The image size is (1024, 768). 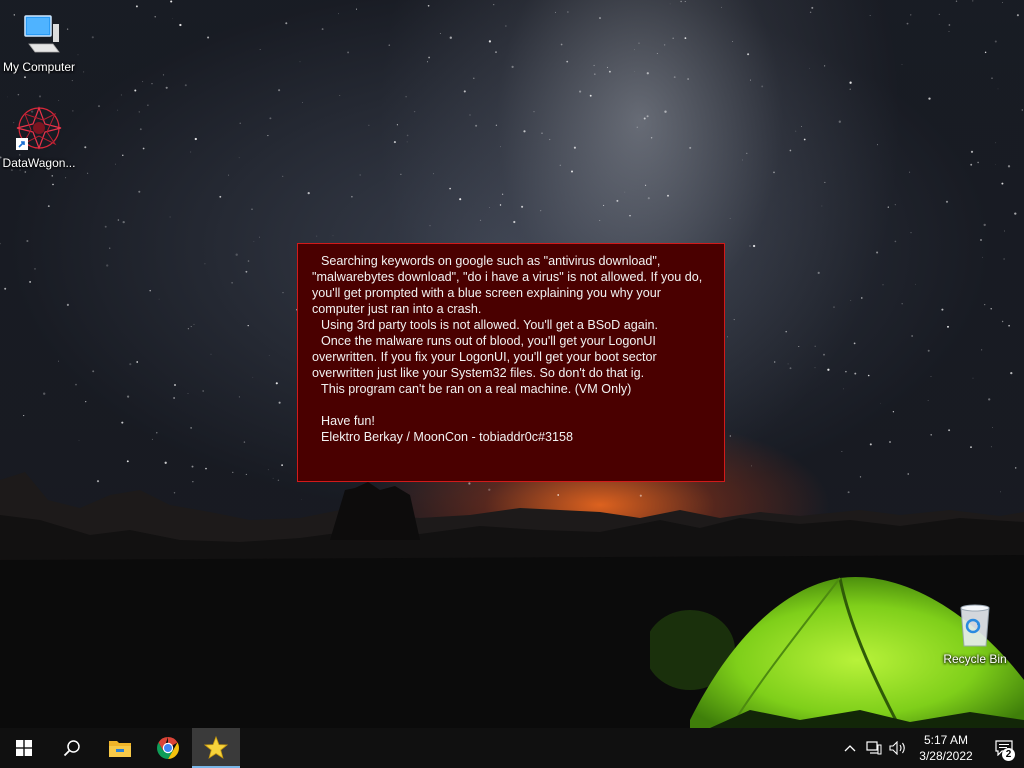 What do you see at coordinates (874, 748) in the screenshot?
I see `network-button` at bounding box center [874, 748].